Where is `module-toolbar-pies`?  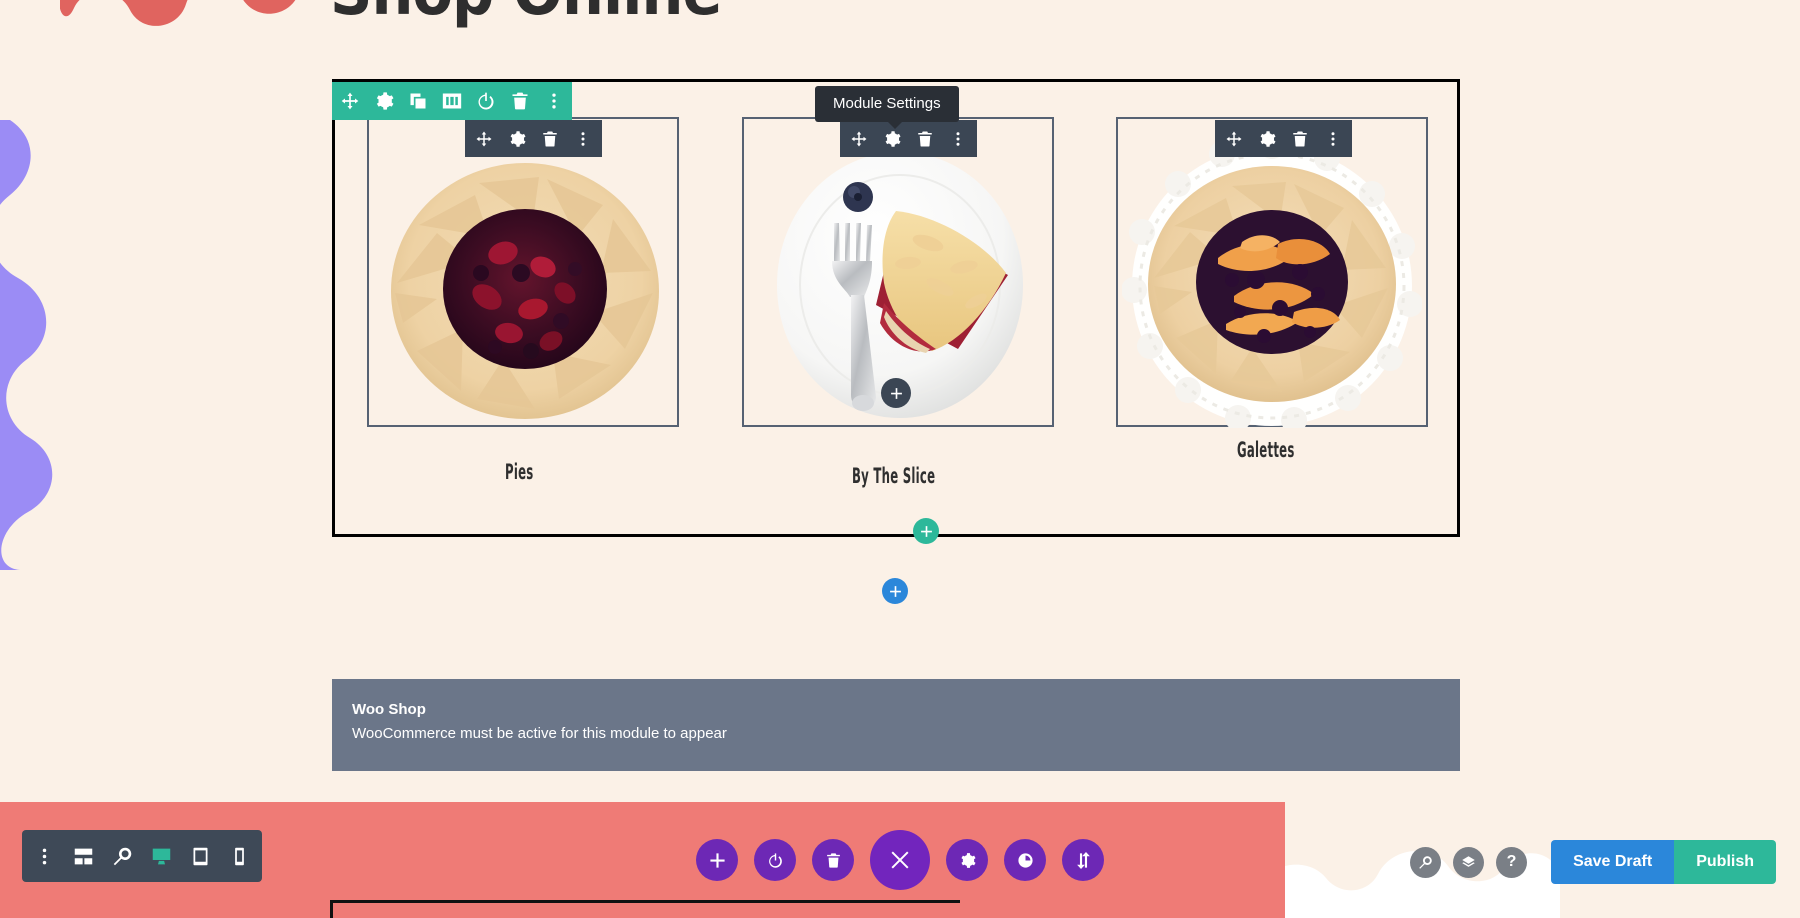 module-toolbar-pies is located at coordinates (533, 138).